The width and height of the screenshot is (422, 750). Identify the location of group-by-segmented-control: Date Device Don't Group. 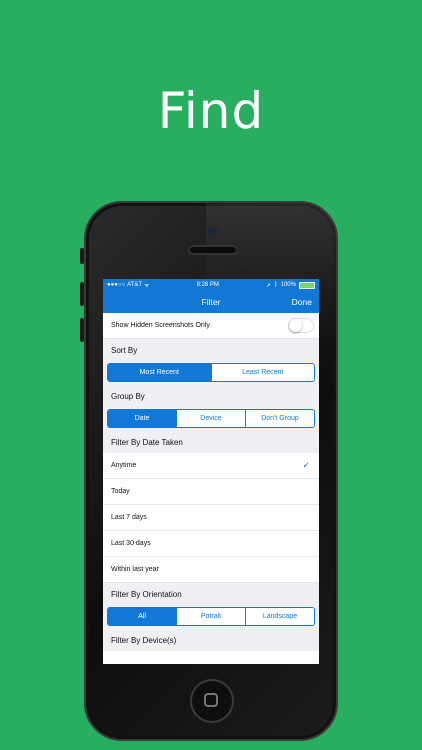
(211, 418).